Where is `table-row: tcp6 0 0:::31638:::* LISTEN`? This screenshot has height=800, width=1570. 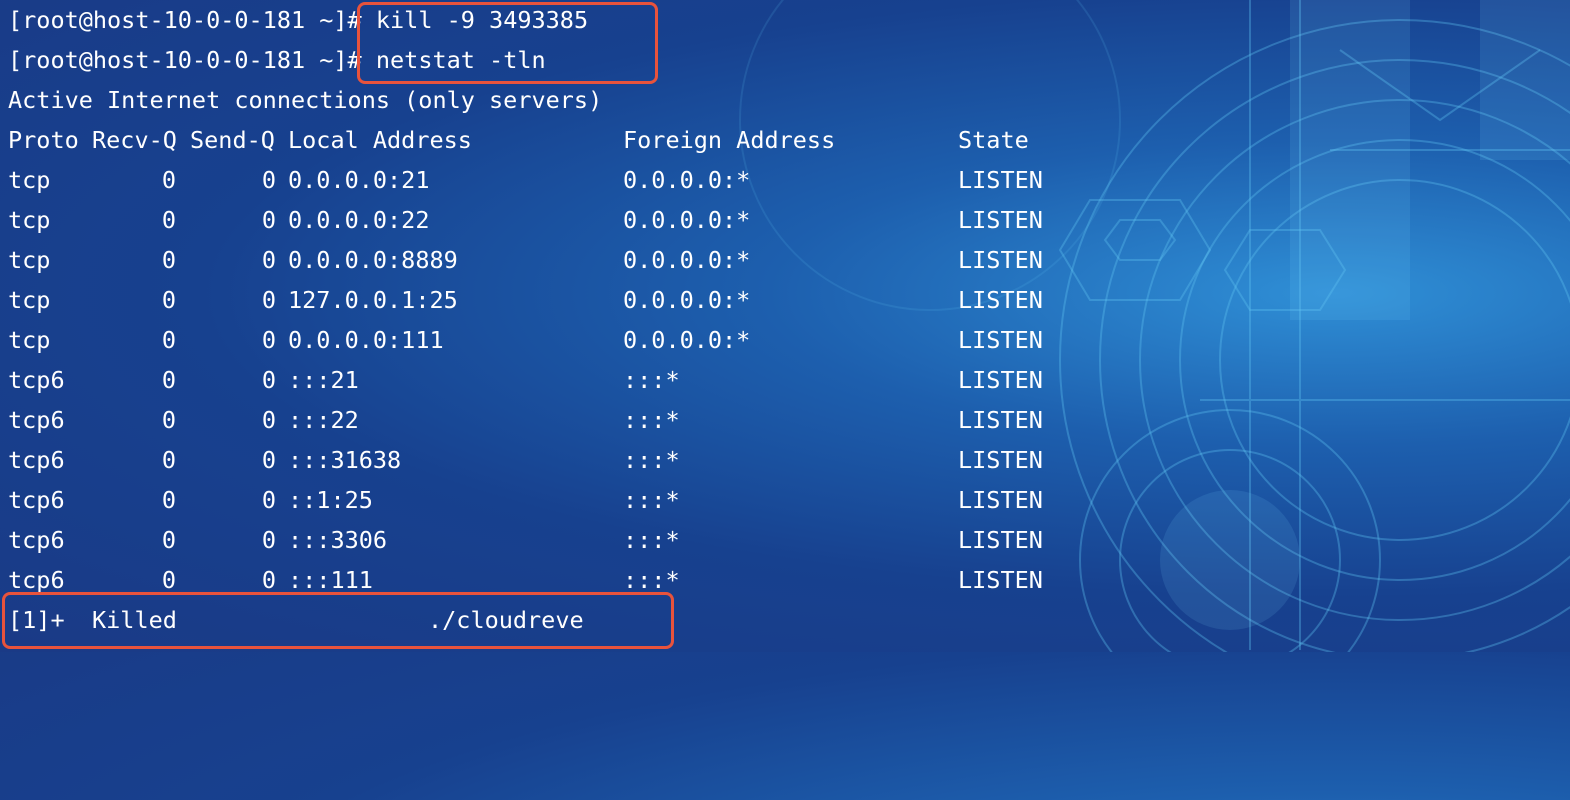
table-row: tcp6 0 0:::31638:::* LISTEN is located at coordinates (558, 460).